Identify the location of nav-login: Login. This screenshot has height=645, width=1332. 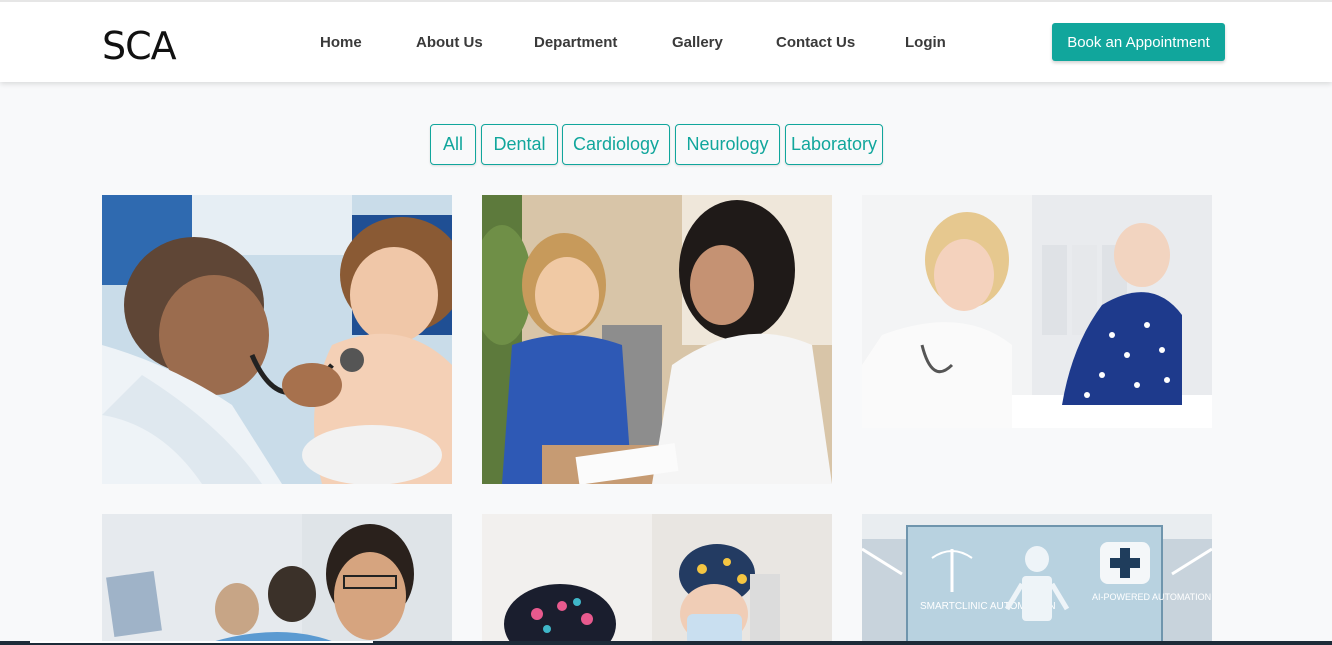
(925, 42).